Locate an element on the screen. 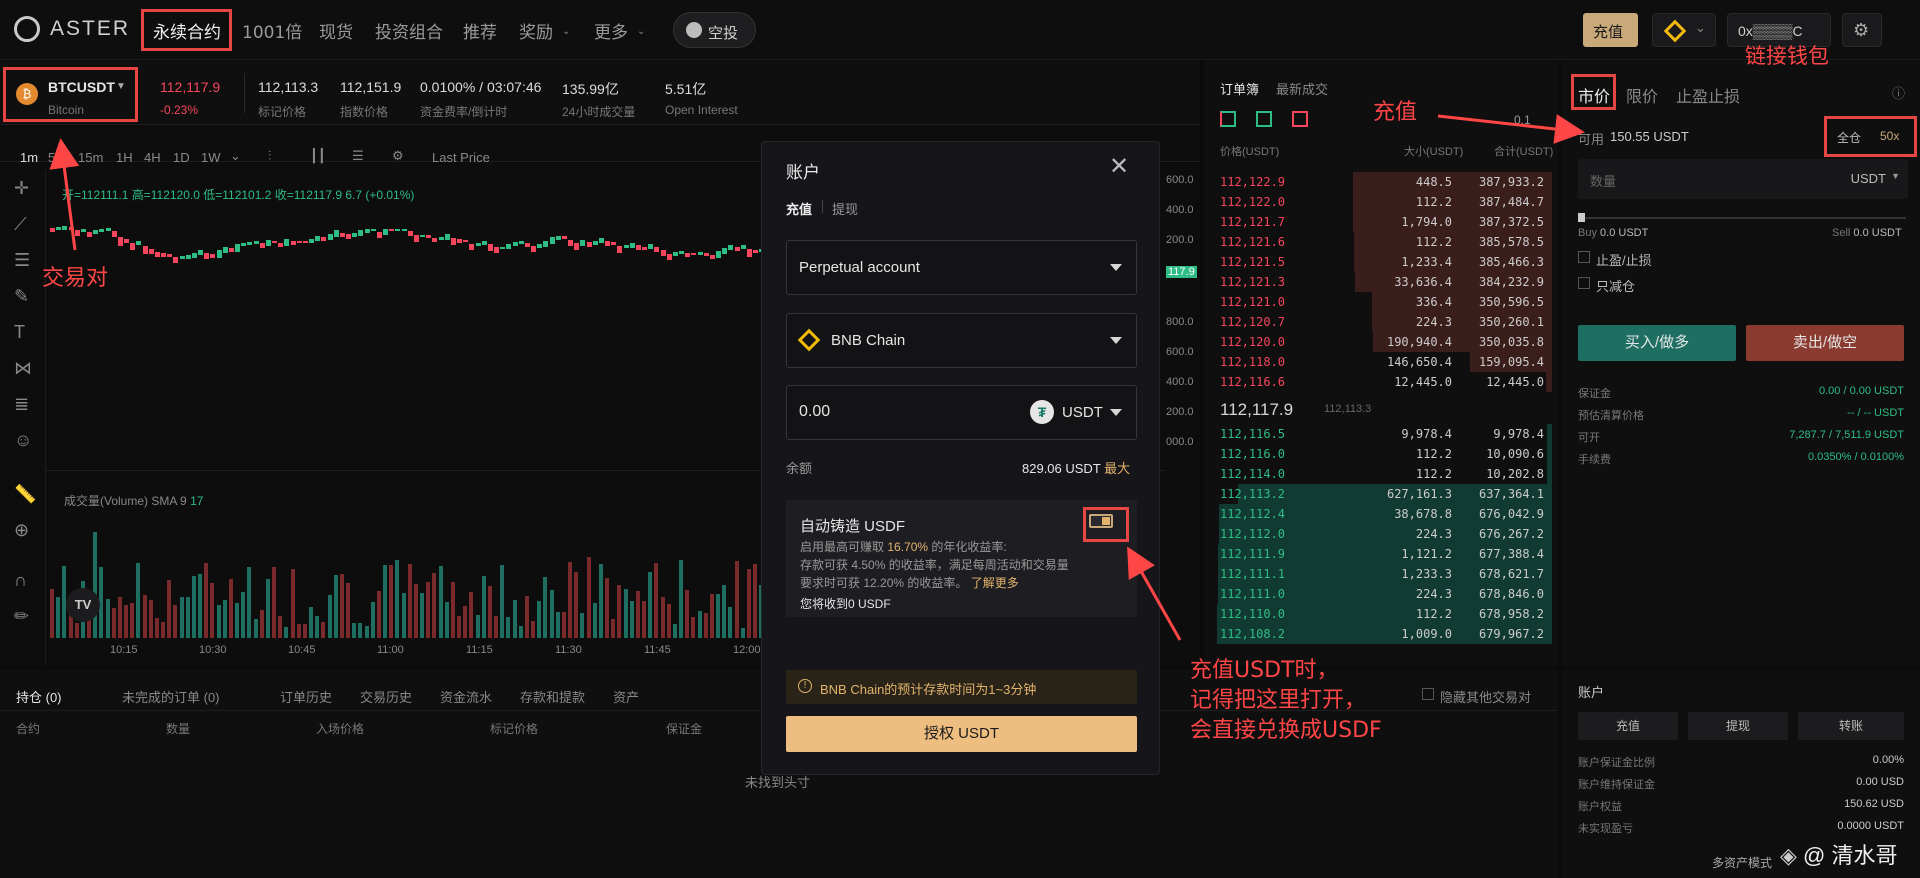 Image resolution: width=1920 pixels, height=878 pixels. book-view-asks-icon is located at coordinates (1300, 119).